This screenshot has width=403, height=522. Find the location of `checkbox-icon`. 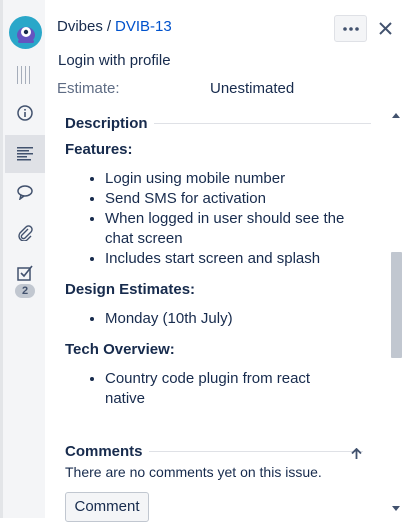

checkbox-icon is located at coordinates (25, 273).